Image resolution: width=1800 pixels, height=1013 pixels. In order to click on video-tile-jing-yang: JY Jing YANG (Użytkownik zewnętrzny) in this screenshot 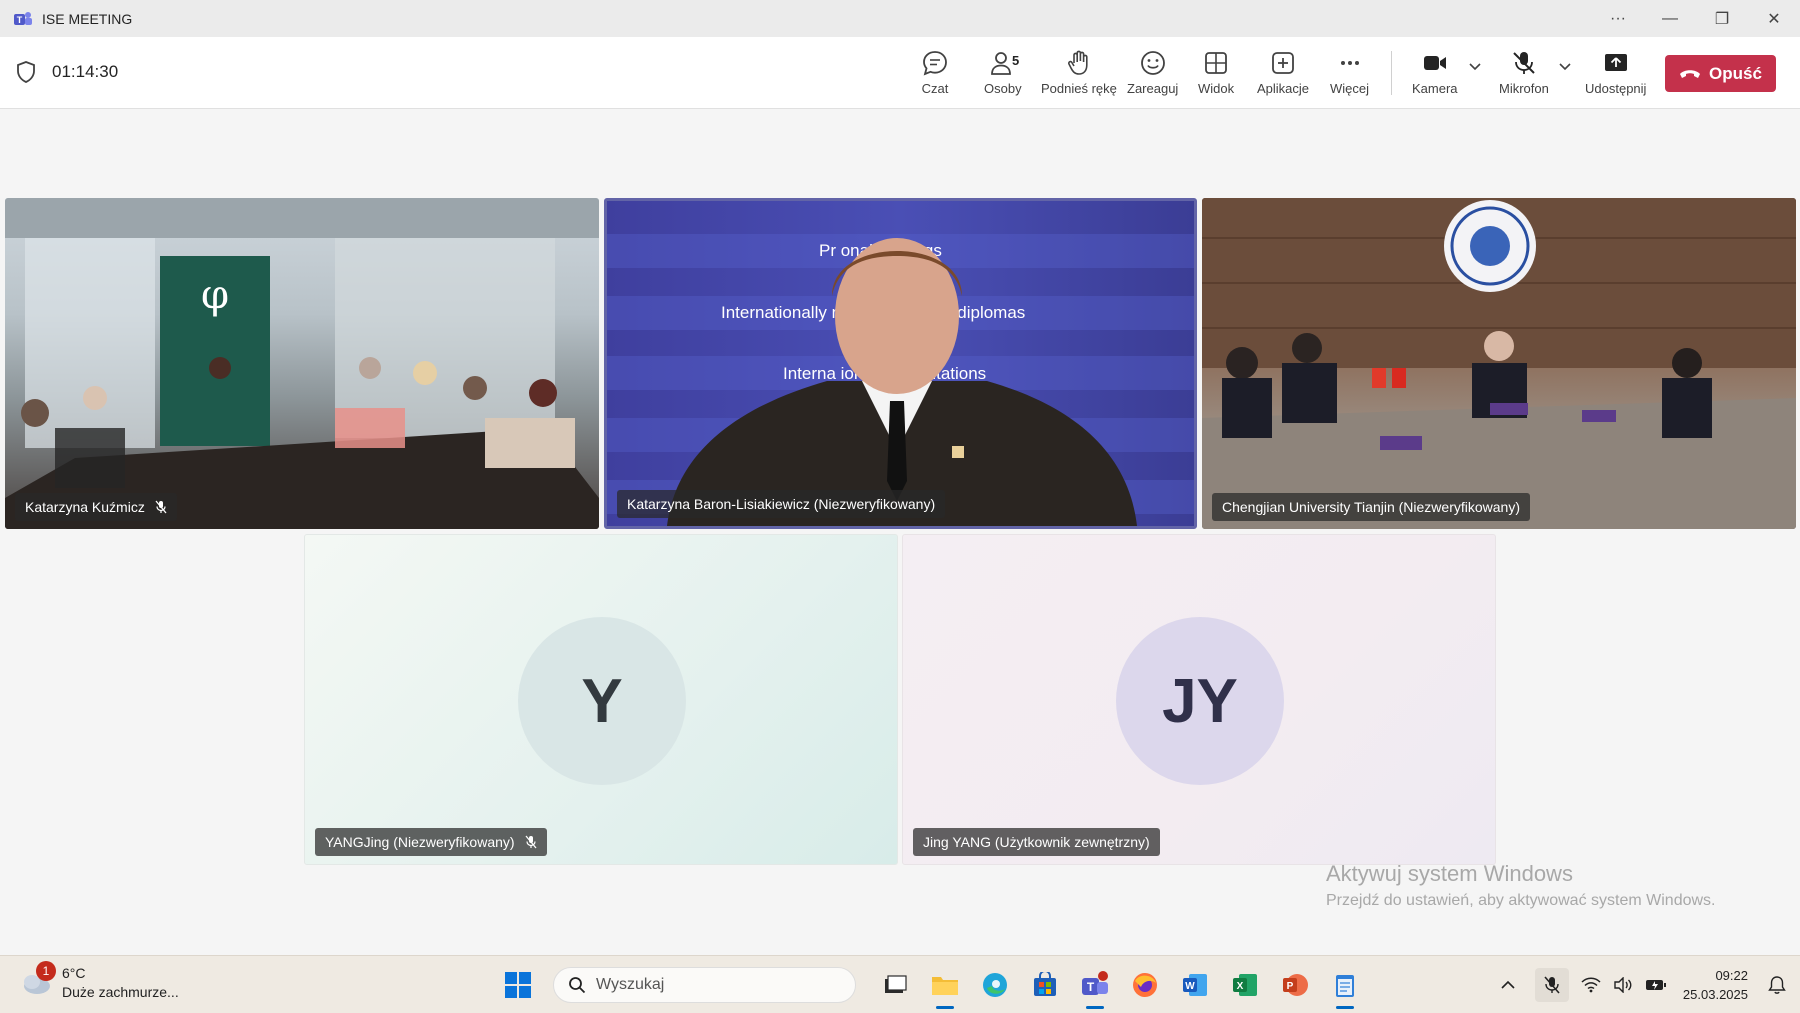, I will do `click(1199, 699)`.